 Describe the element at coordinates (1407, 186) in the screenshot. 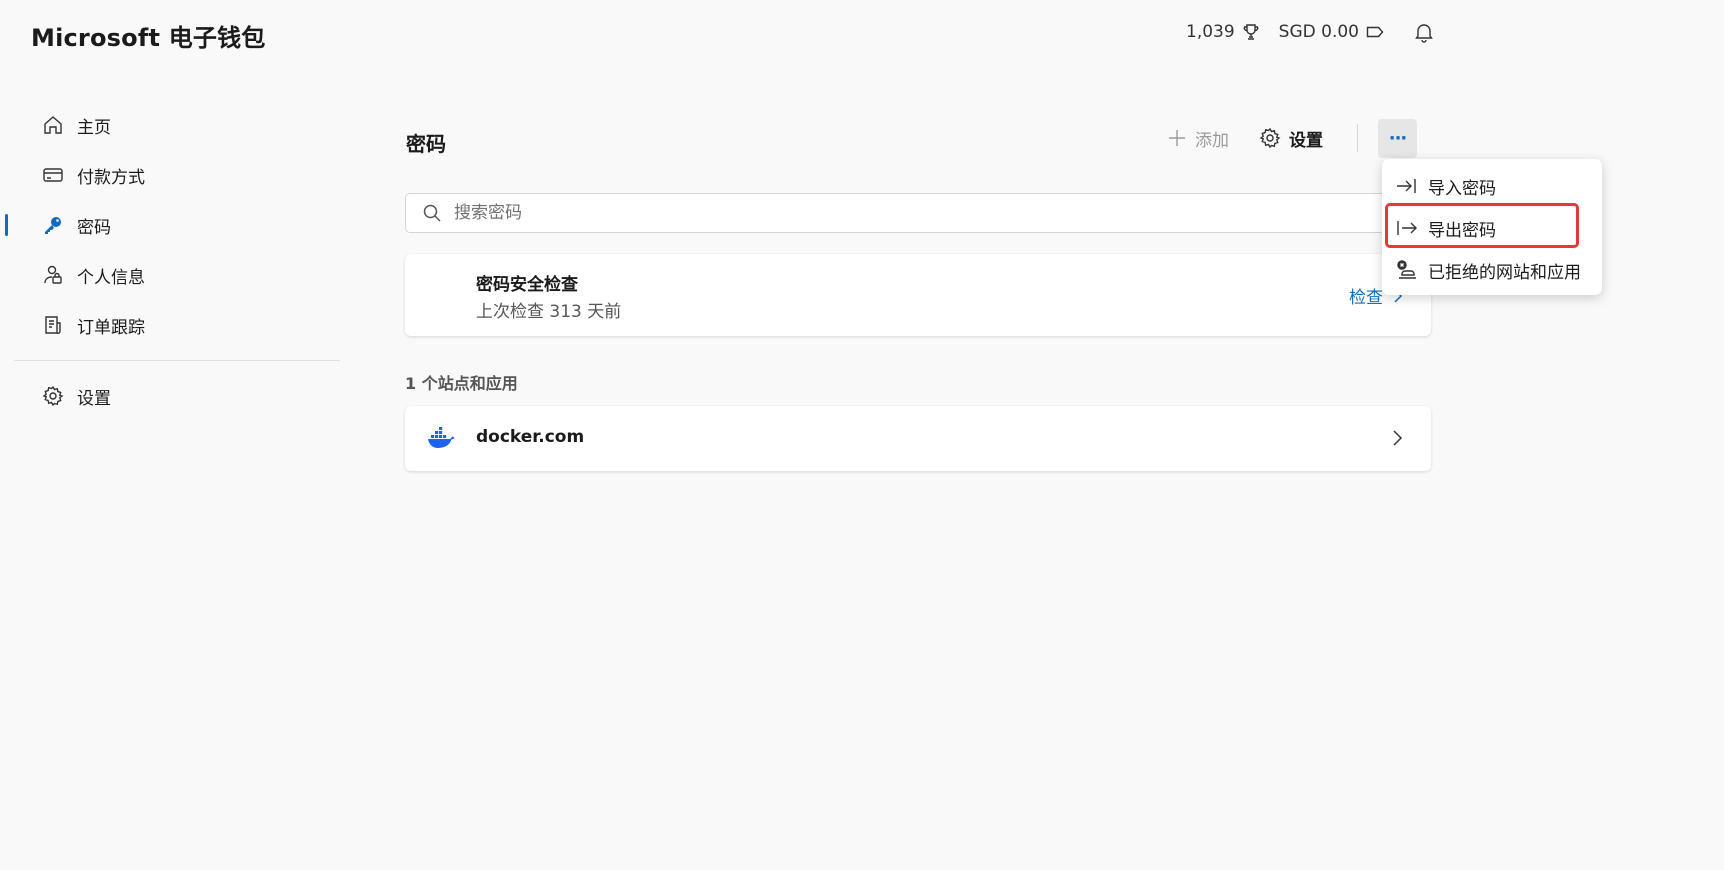

I see `import-icon` at that location.